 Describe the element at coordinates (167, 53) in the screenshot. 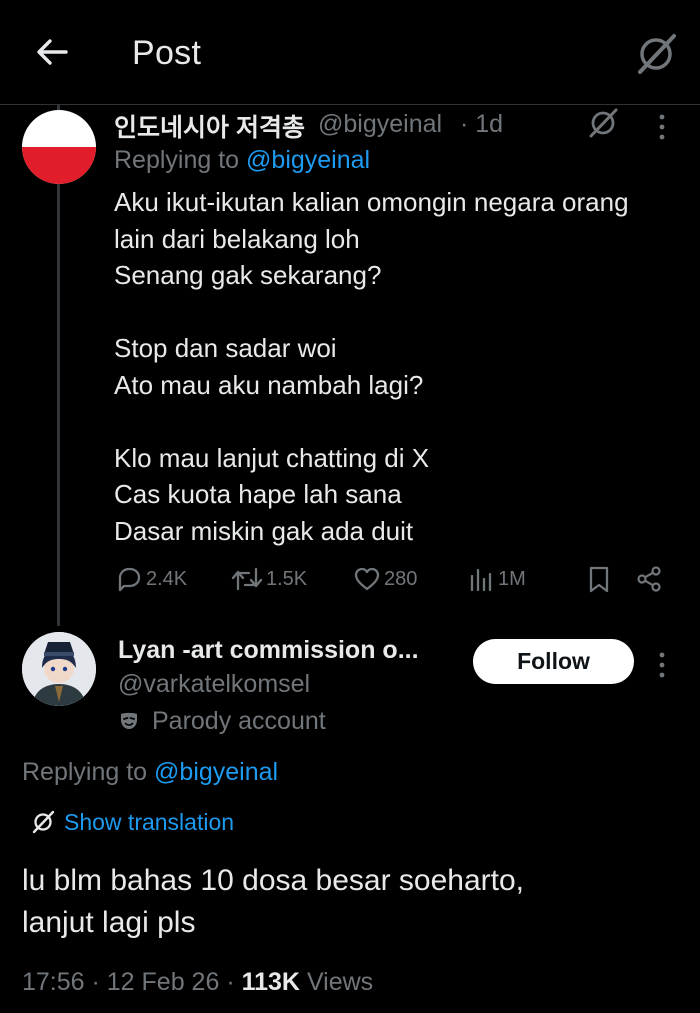

I see `page-title: Post` at that location.